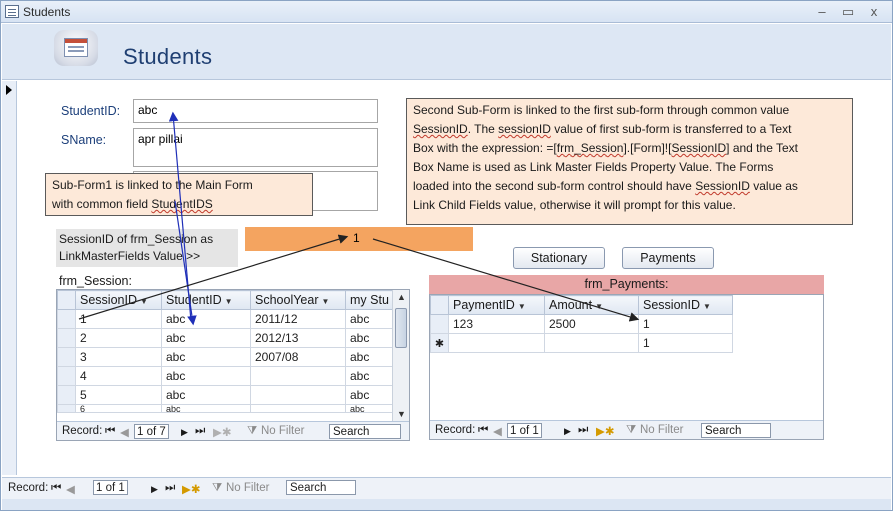  Describe the element at coordinates (356, 238) in the screenshot. I see `link-master-value: 1` at that location.